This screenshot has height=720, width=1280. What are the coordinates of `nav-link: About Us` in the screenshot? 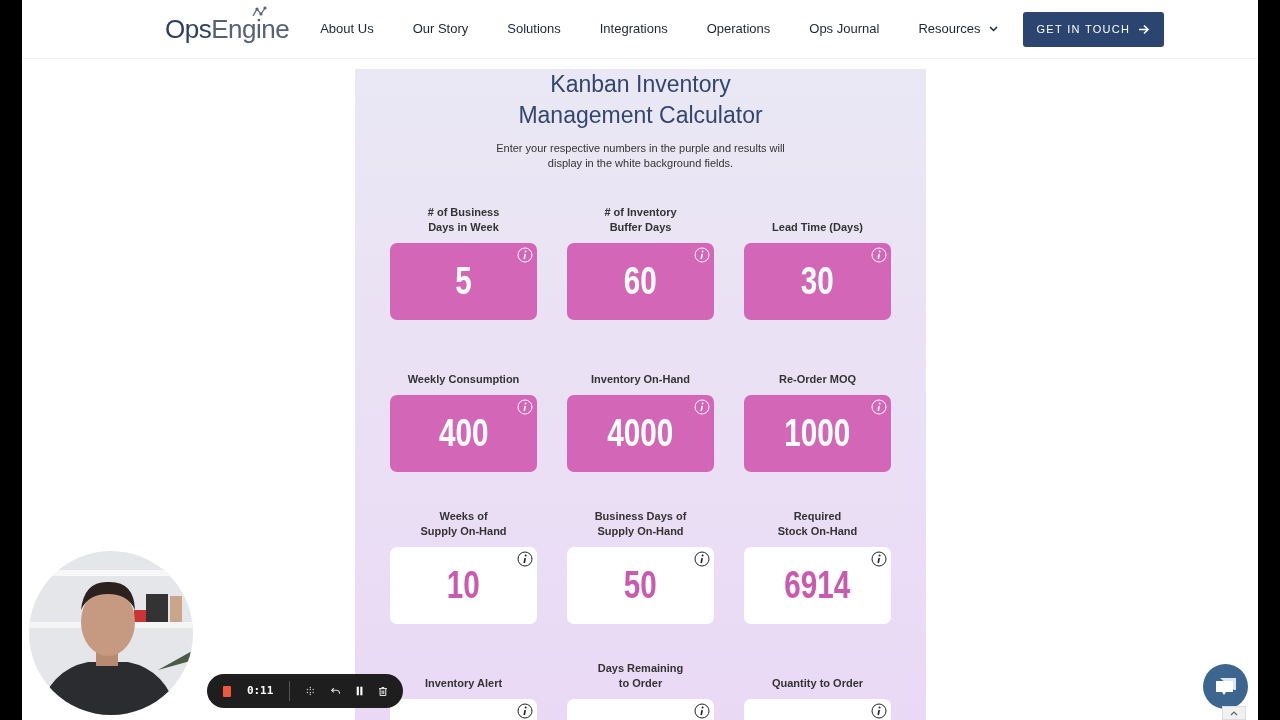 It's located at (347, 29).